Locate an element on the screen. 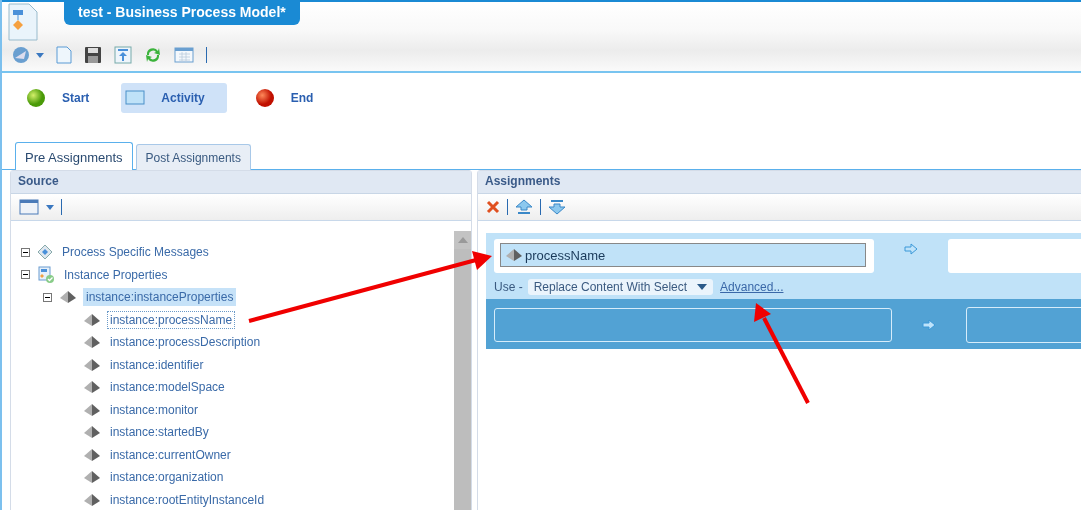  tree-item: instance:startedBy is located at coordinates (159, 432).